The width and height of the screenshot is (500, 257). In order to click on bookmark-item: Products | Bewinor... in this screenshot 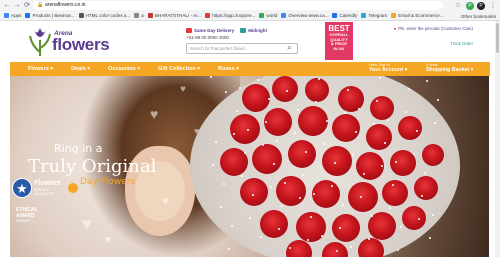, I will do `click(50, 15)`.